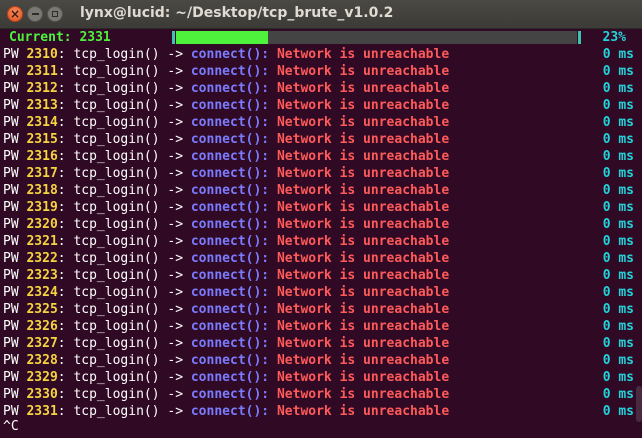 This screenshot has height=438, width=642. What do you see at coordinates (42, 173) in the screenshot?
I see `password-number: 2317` at bounding box center [42, 173].